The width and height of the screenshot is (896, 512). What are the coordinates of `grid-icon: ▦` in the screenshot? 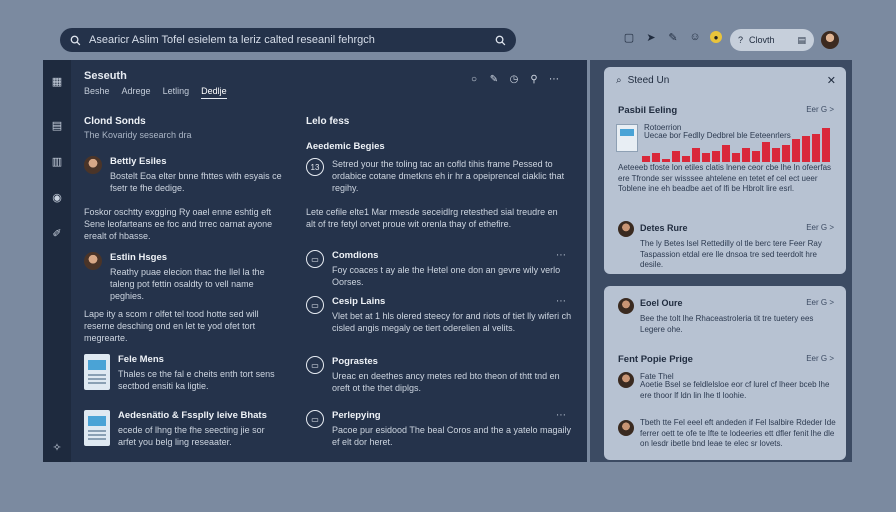 It's located at (57, 81).